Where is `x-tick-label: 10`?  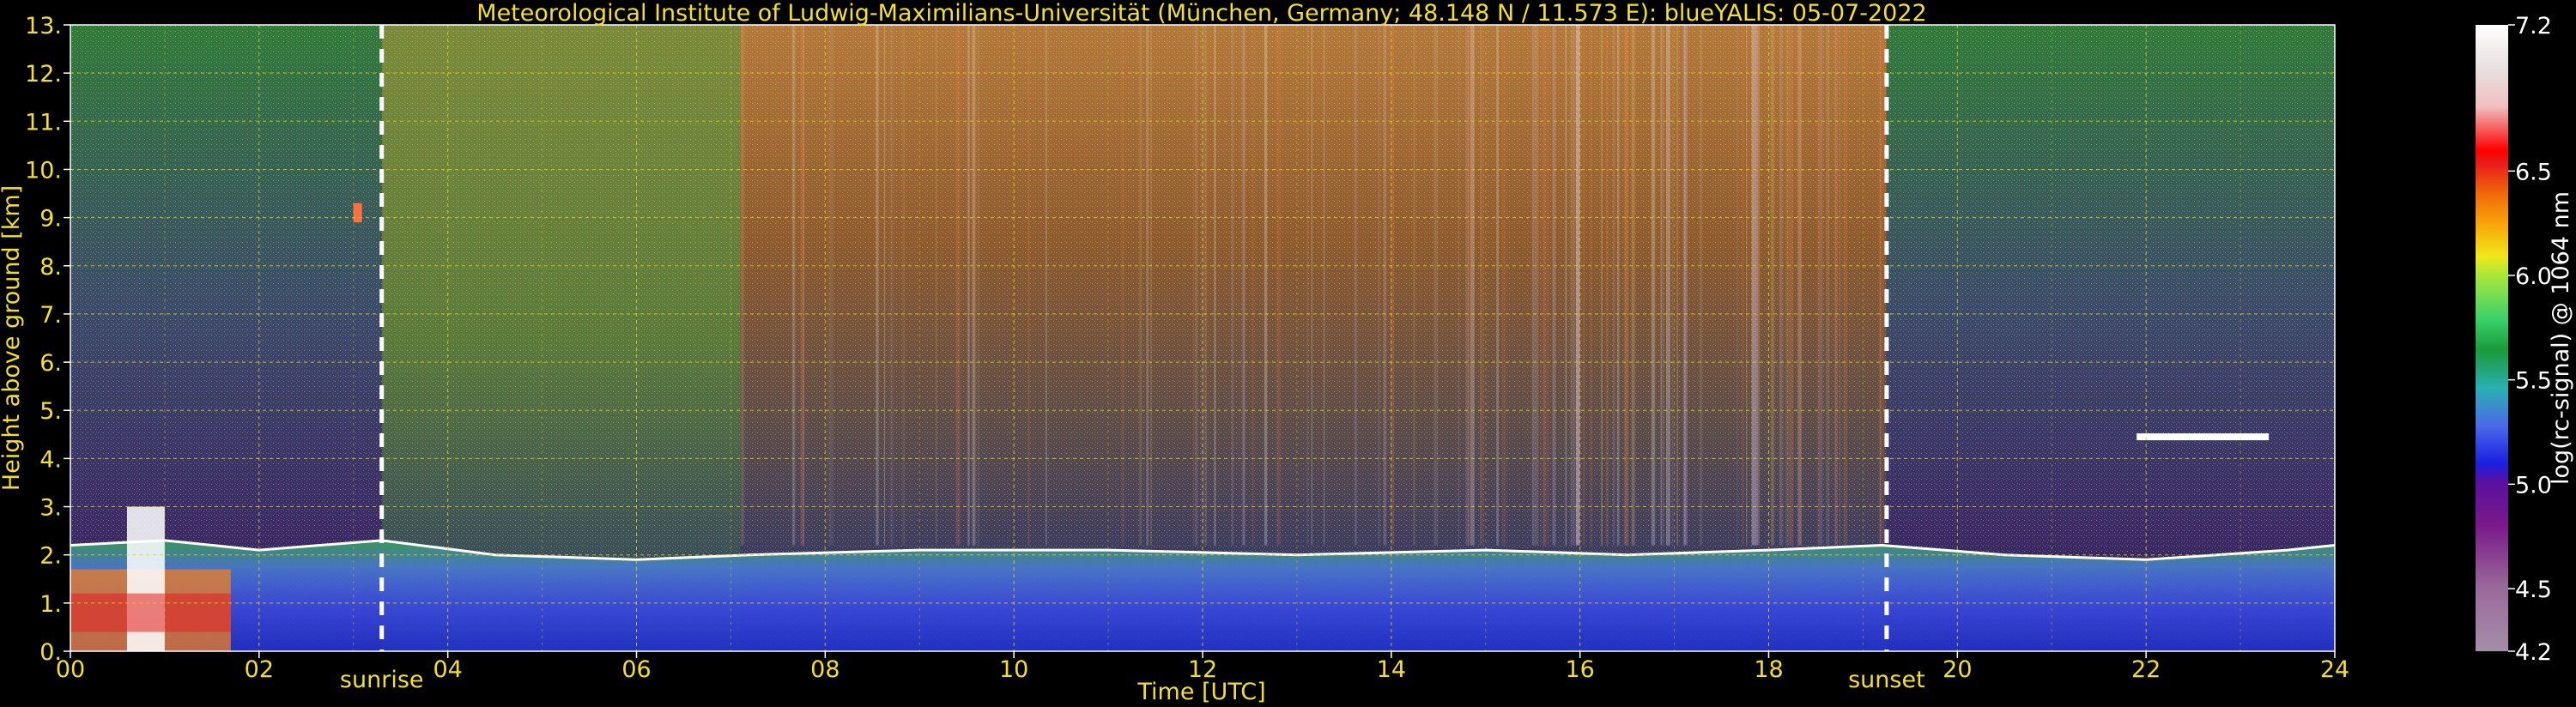
x-tick-label: 10 is located at coordinates (1013, 670).